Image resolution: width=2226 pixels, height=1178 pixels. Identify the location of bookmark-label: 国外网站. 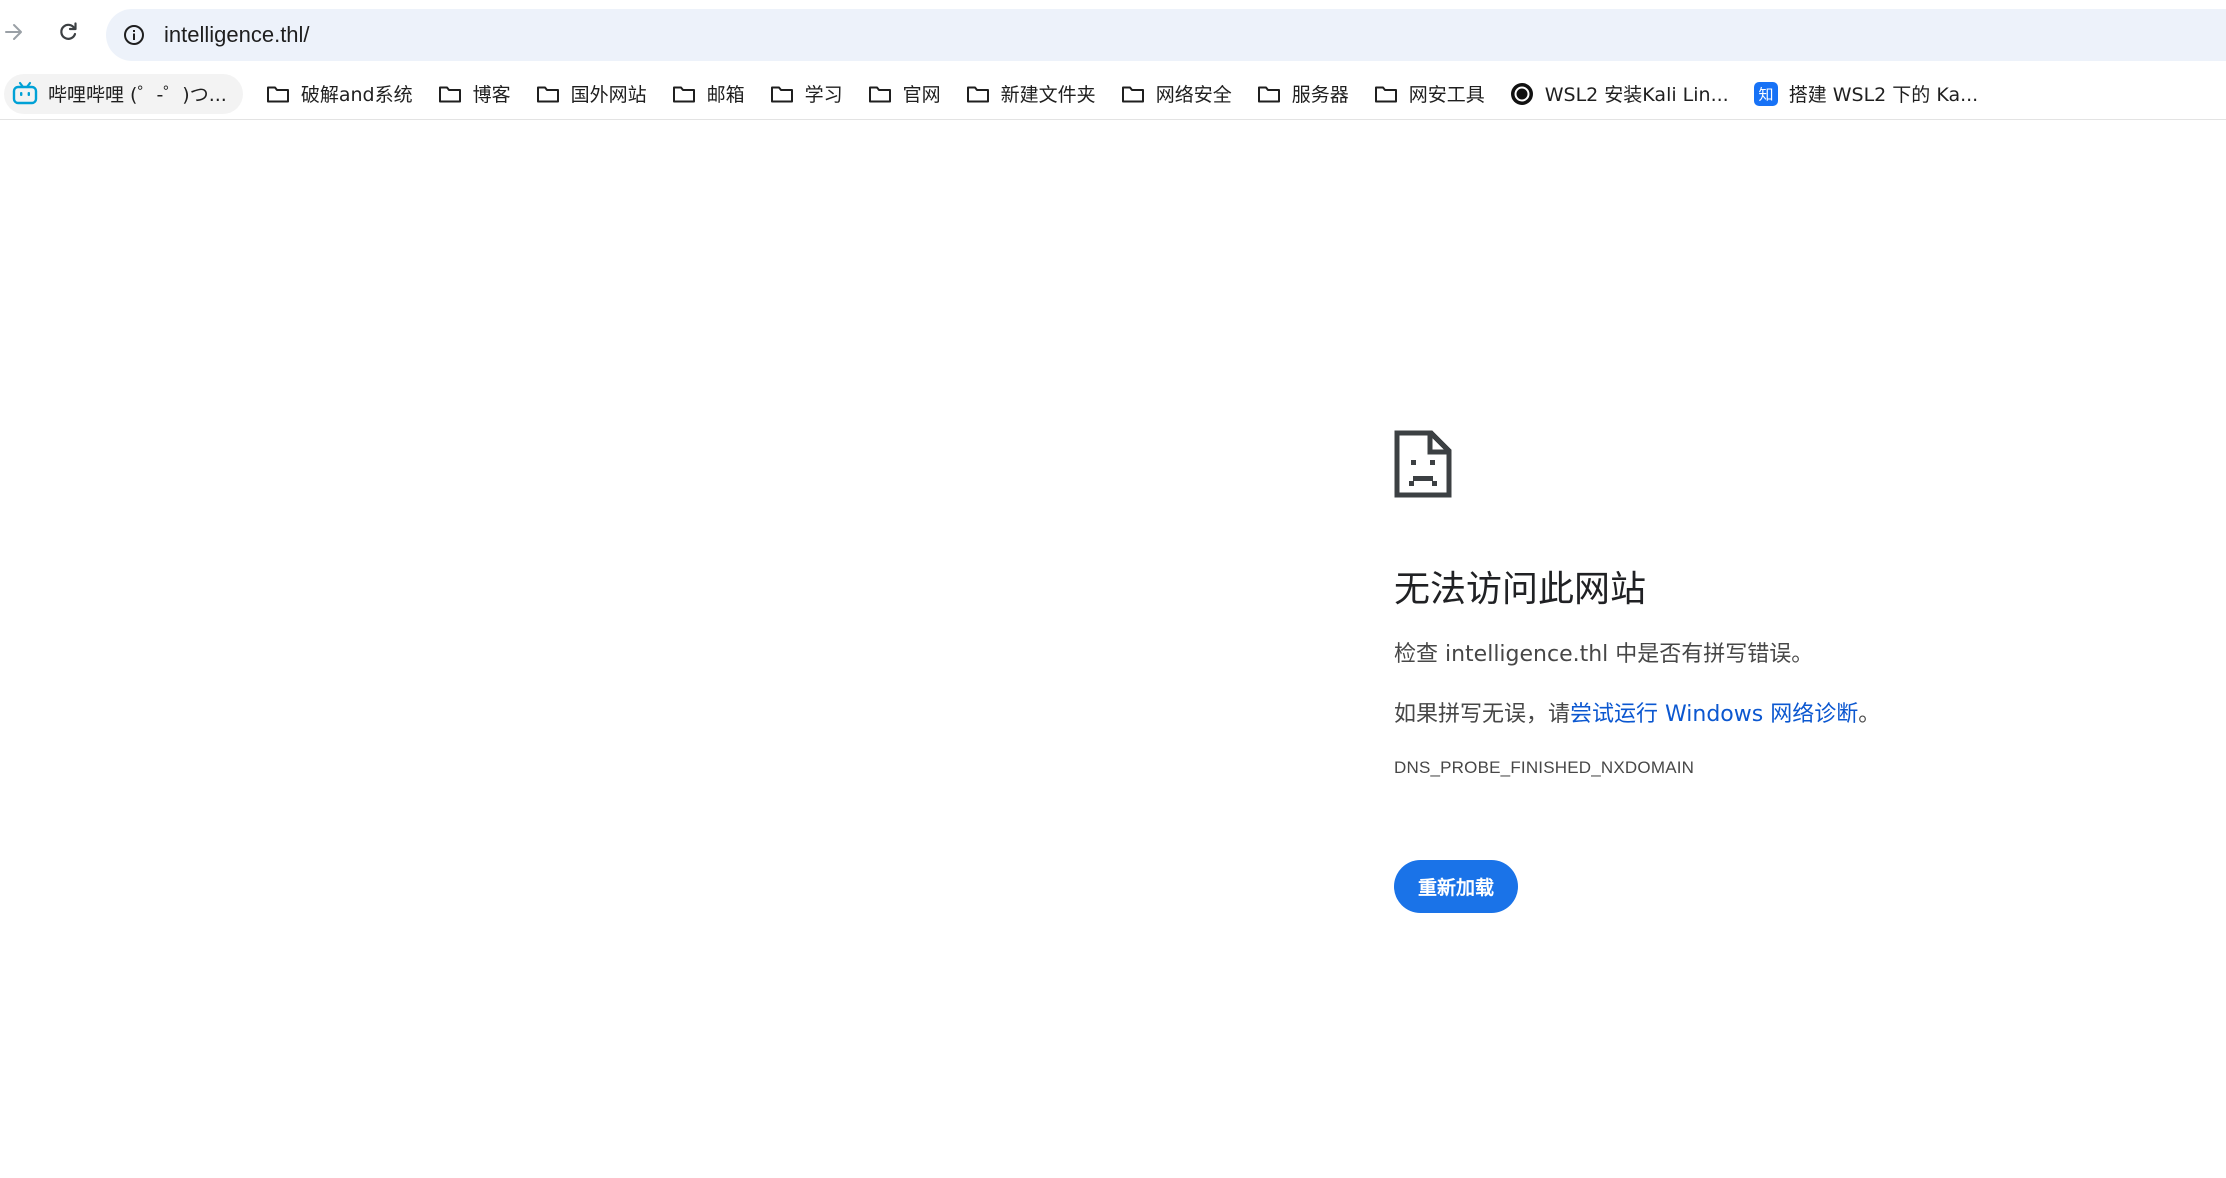
(608, 95).